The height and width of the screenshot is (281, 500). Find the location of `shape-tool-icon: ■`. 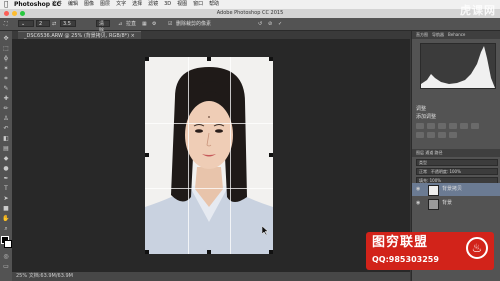

shape-tool-icon: ■ is located at coordinates (6, 209).